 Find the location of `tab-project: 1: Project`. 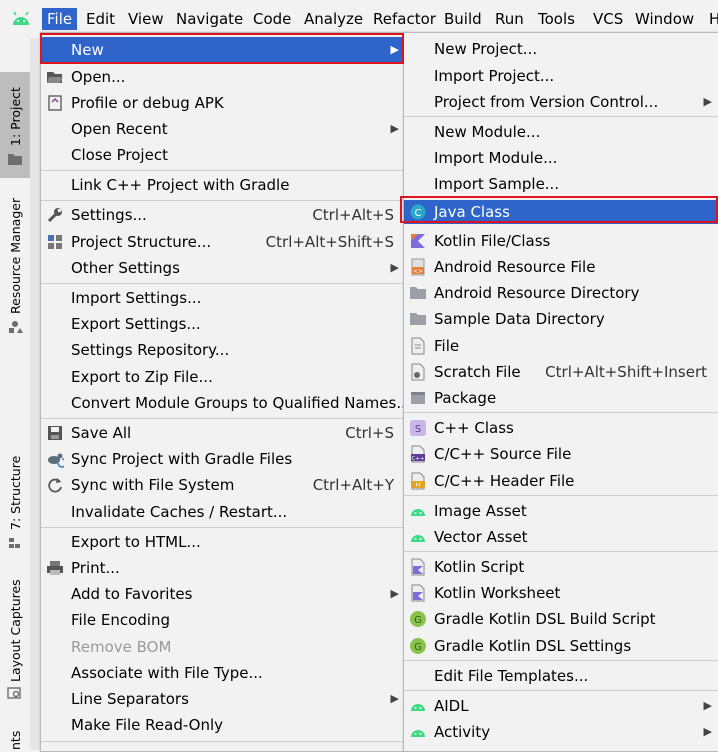

tab-project: 1: Project is located at coordinates (15, 125).